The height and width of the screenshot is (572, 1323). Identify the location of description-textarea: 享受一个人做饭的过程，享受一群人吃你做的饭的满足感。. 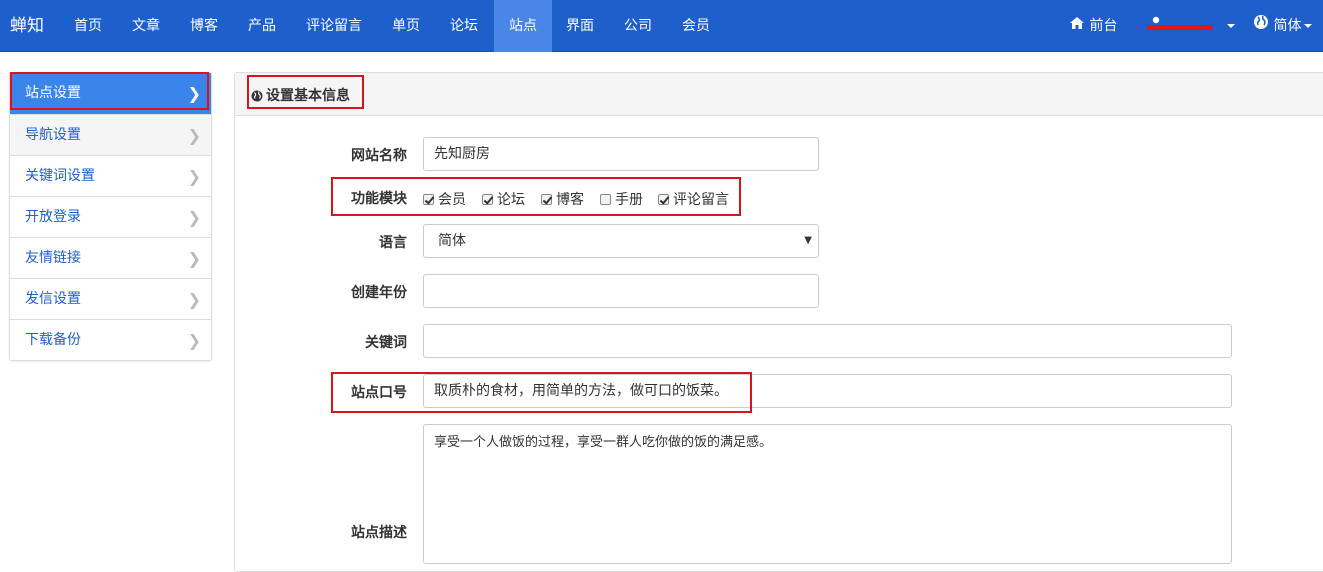
(827, 494).